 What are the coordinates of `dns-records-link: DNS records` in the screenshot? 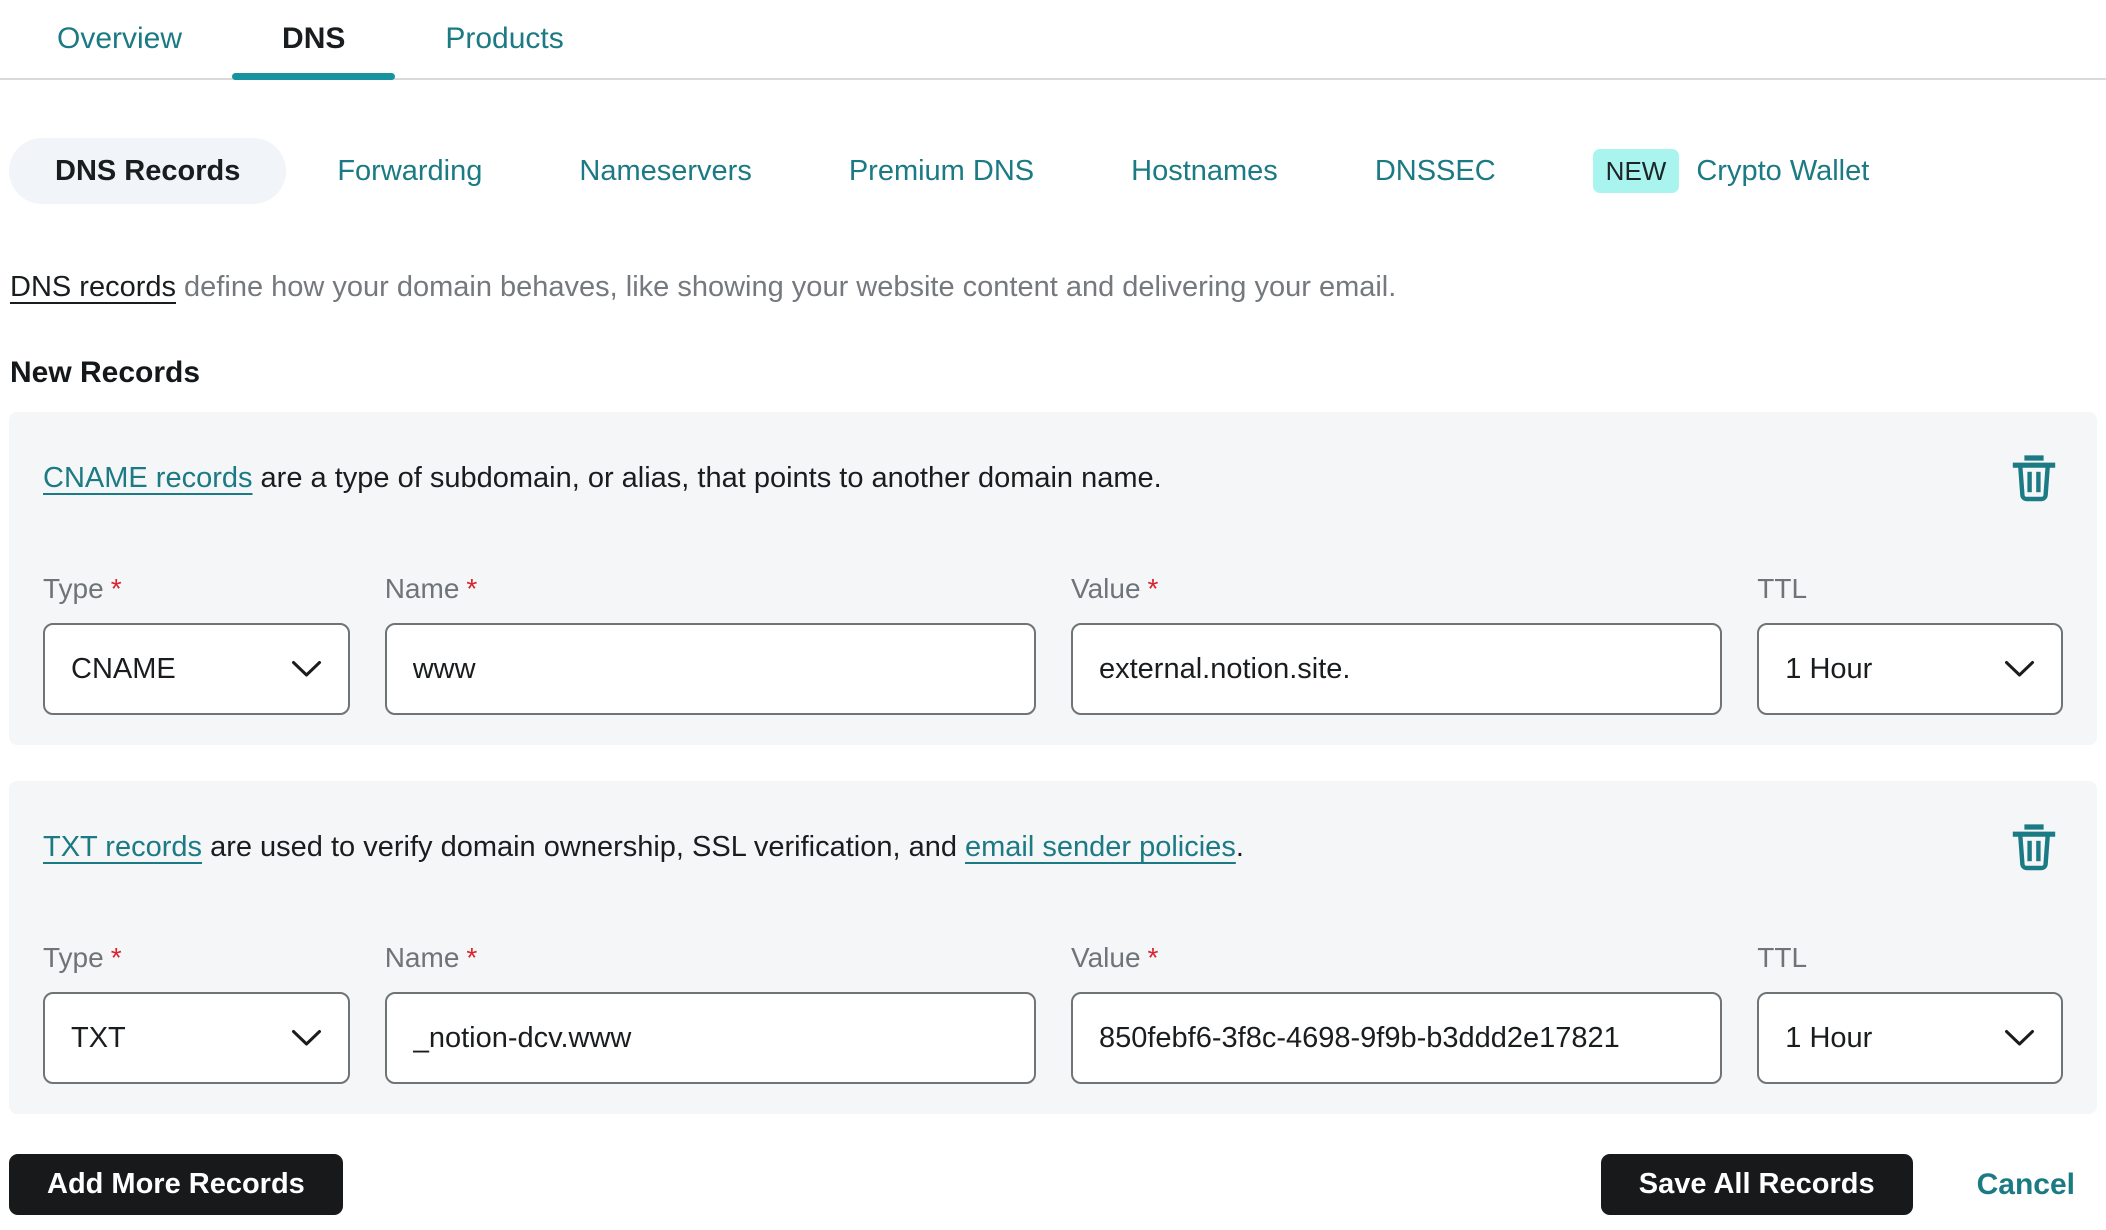 It's located at (93, 287).